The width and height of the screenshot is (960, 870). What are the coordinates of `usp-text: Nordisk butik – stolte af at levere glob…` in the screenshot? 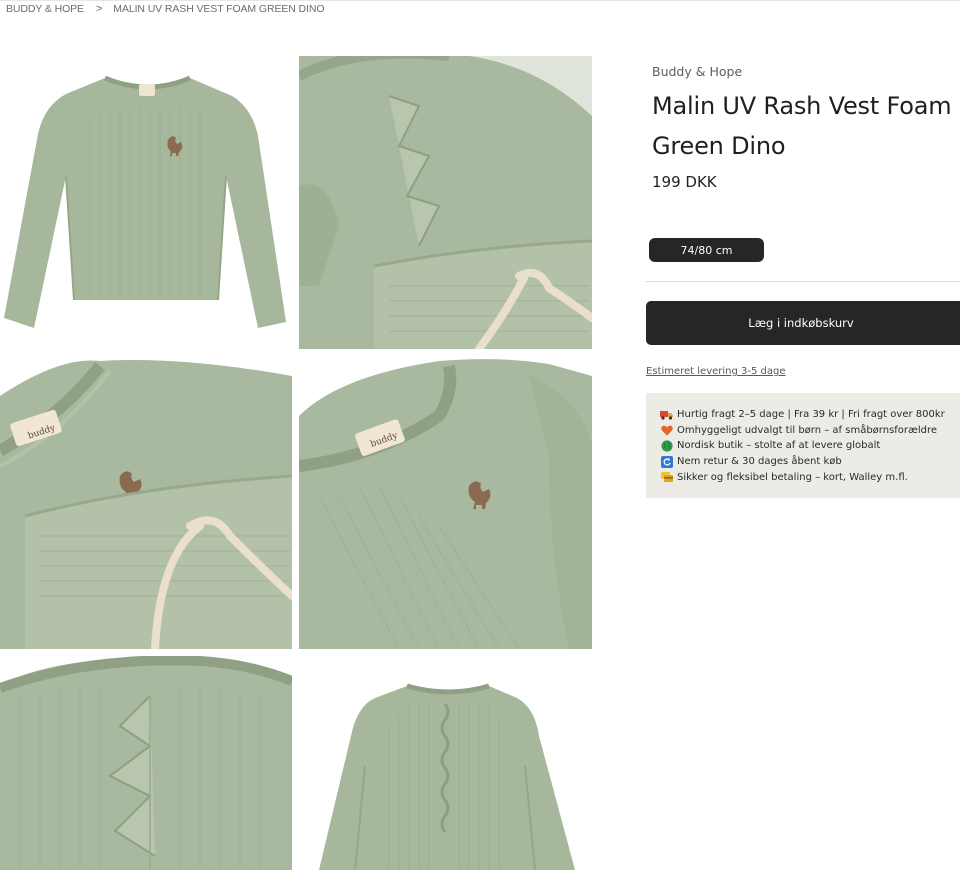 It's located at (779, 446).